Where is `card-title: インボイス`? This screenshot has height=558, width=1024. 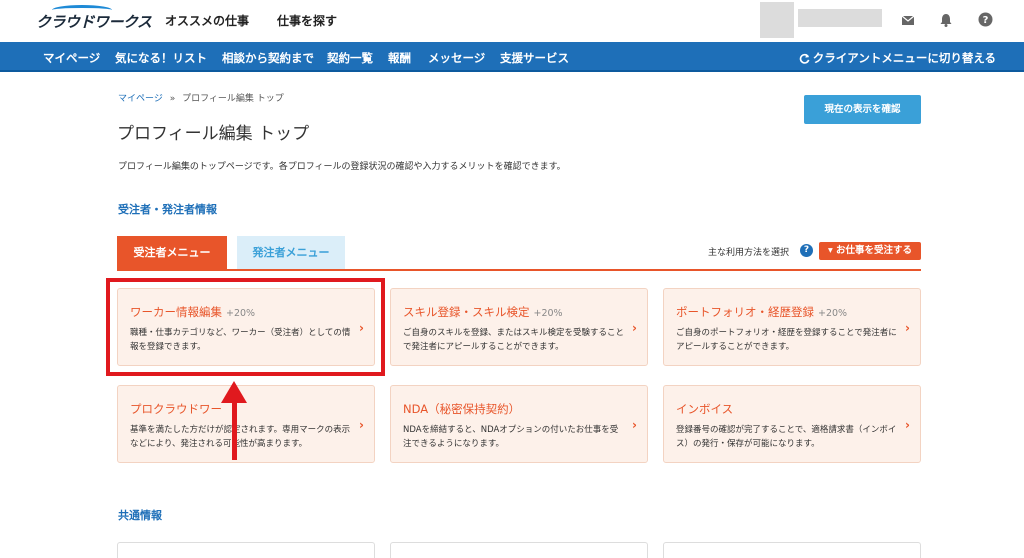
card-title: インボイス is located at coordinates (705, 409).